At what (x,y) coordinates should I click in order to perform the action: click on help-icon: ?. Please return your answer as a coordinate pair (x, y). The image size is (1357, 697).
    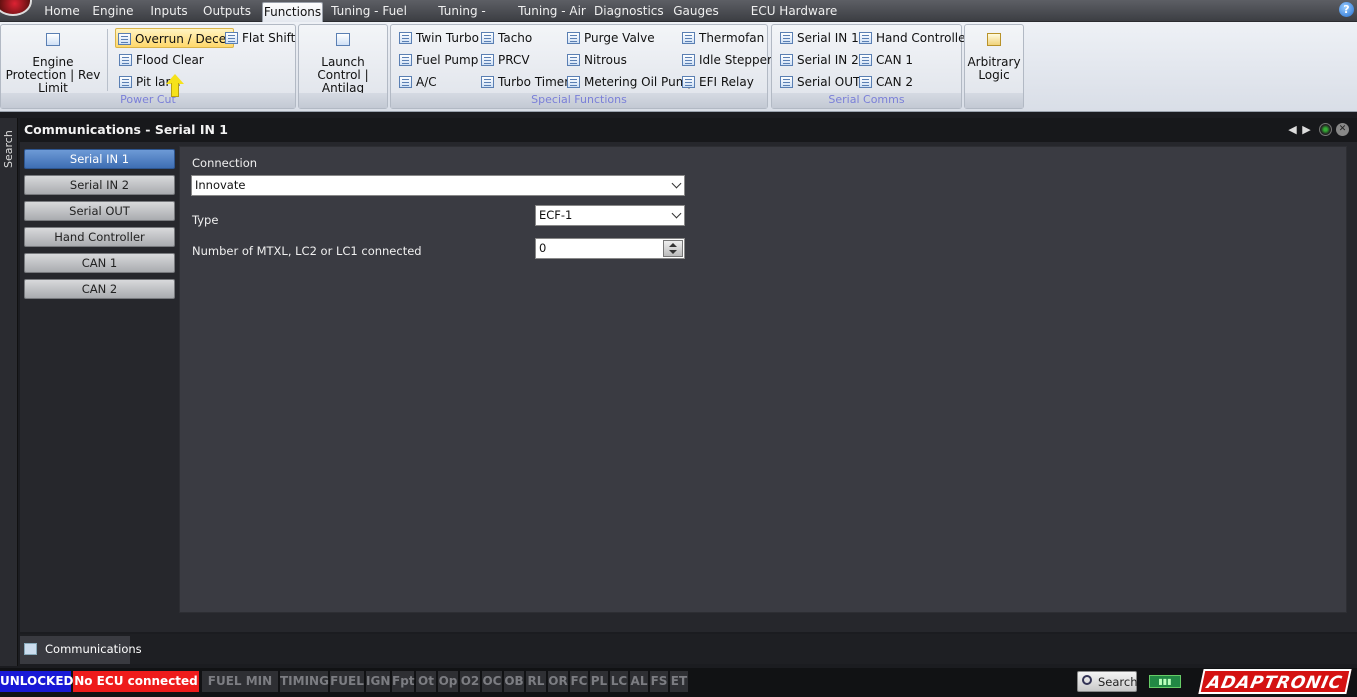
    Looking at the image, I should click on (1346, 9).